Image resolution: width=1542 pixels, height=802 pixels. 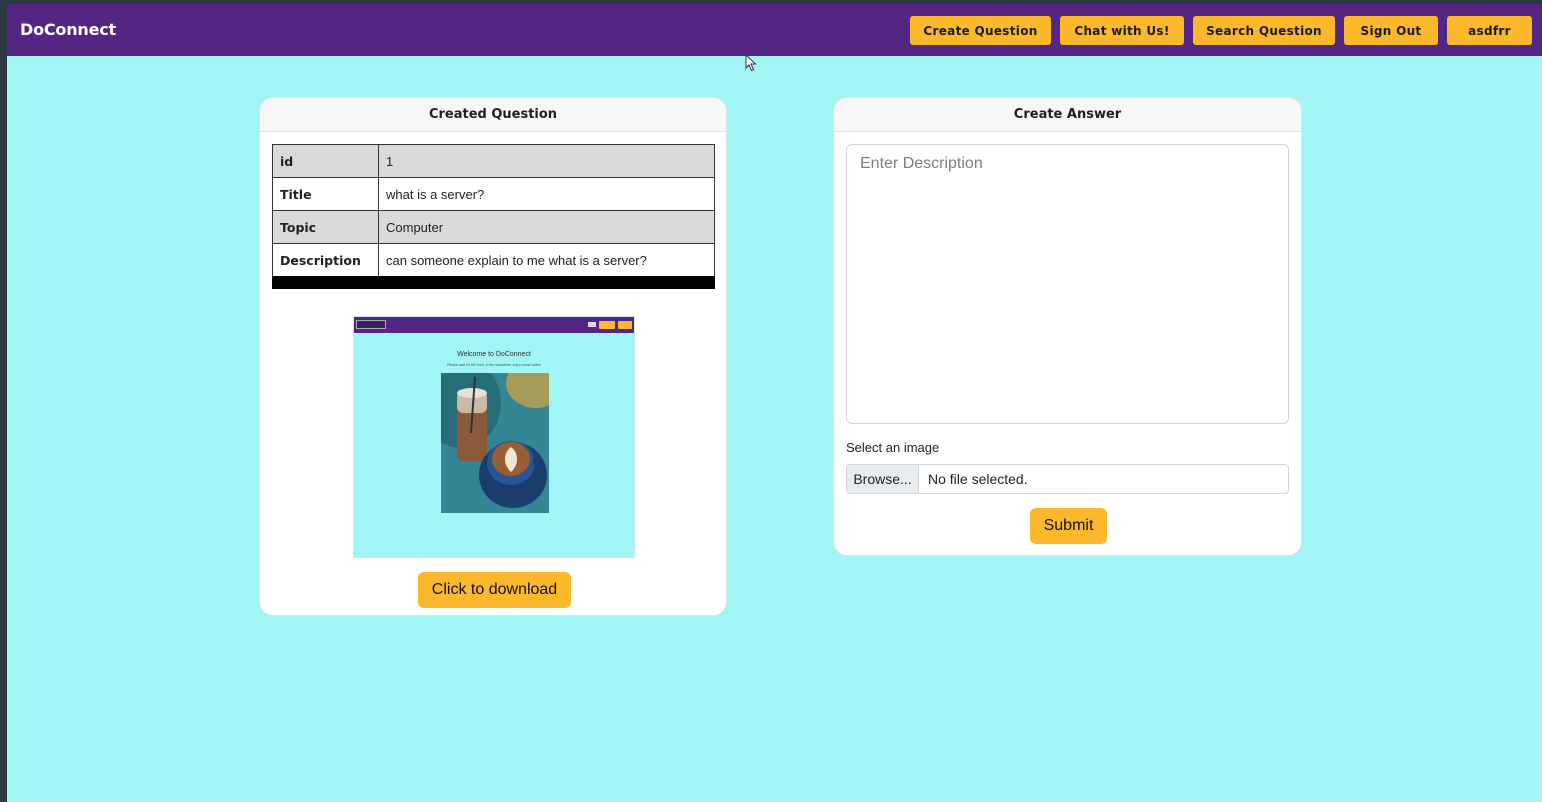 I want to click on coffee-photo-icon, so click(x=495, y=443).